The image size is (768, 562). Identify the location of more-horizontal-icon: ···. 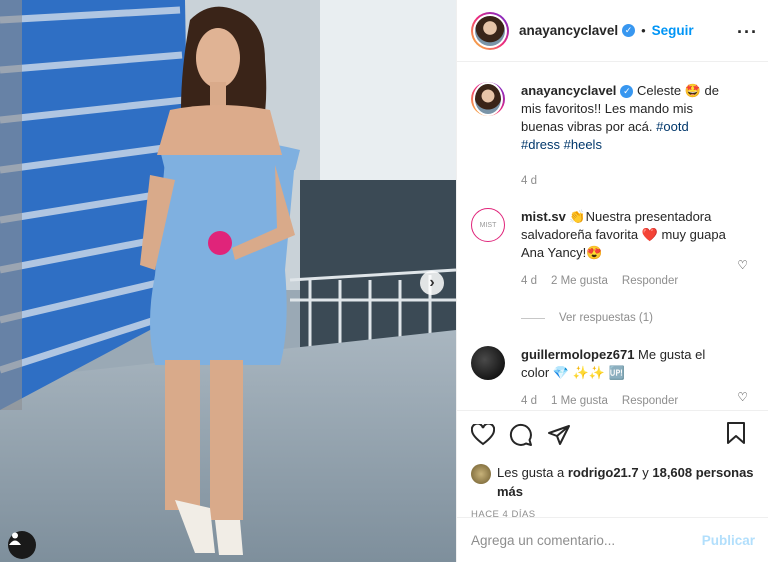
(747, 32).